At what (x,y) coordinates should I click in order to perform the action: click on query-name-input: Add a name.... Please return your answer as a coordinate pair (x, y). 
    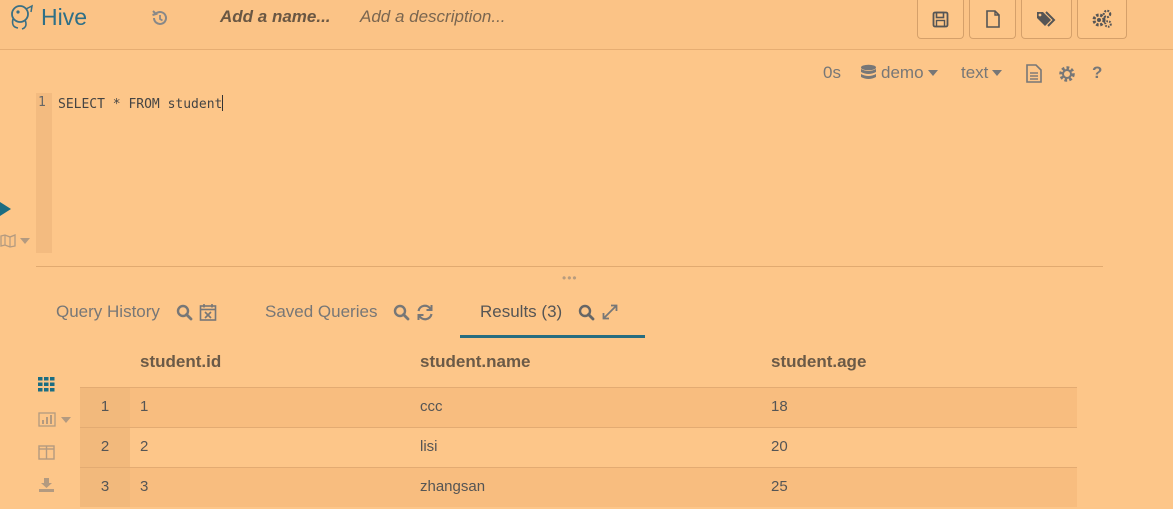
    Looking at the image, I should click on (275, 17).